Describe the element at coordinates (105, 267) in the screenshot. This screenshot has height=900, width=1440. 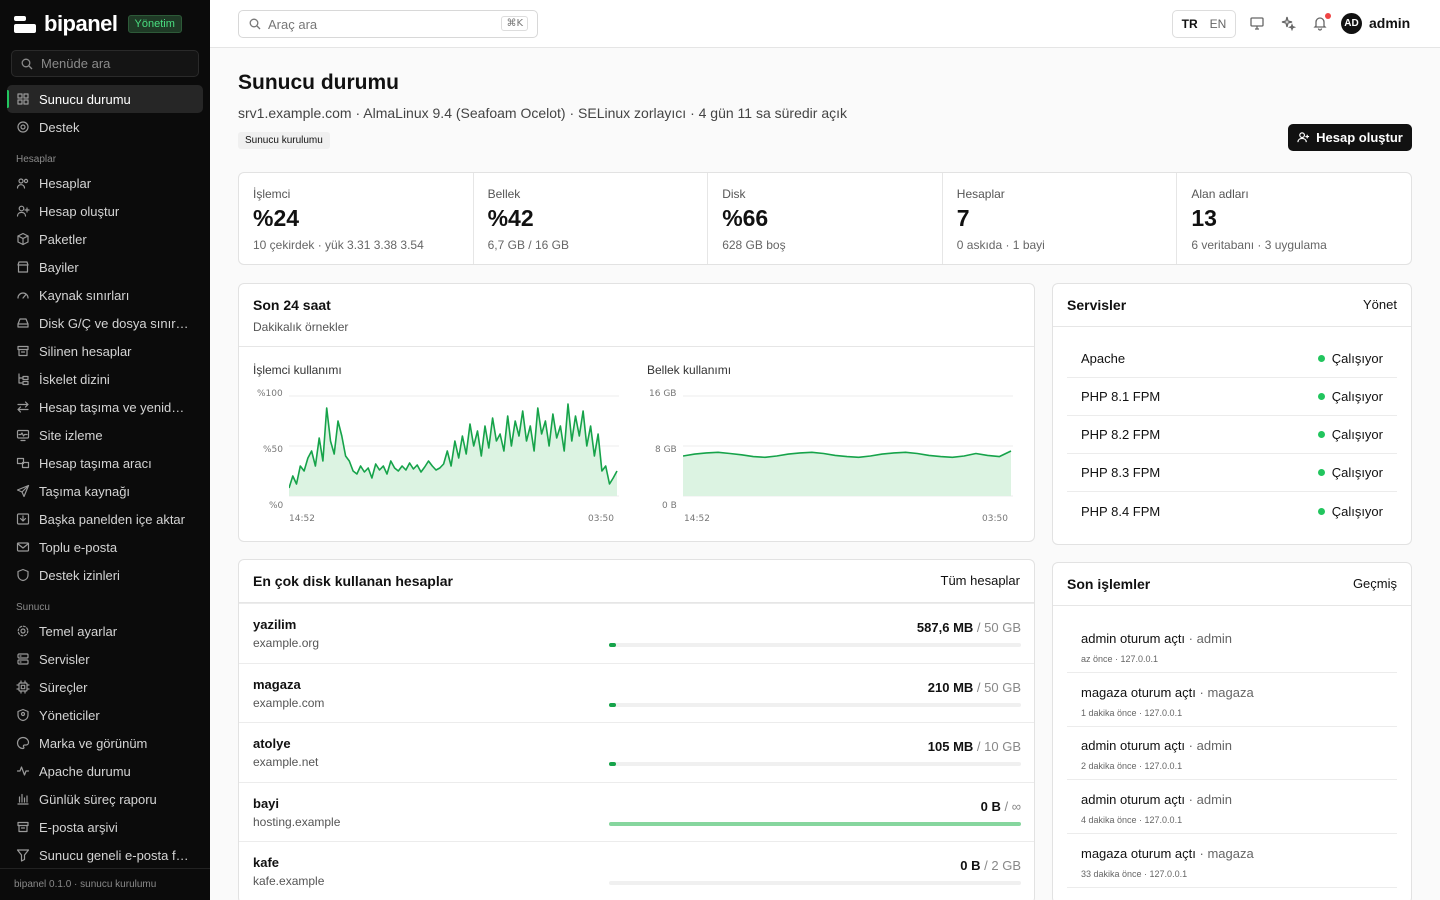
I see `sidebar-item-bayiler: Bayiler` at that location.